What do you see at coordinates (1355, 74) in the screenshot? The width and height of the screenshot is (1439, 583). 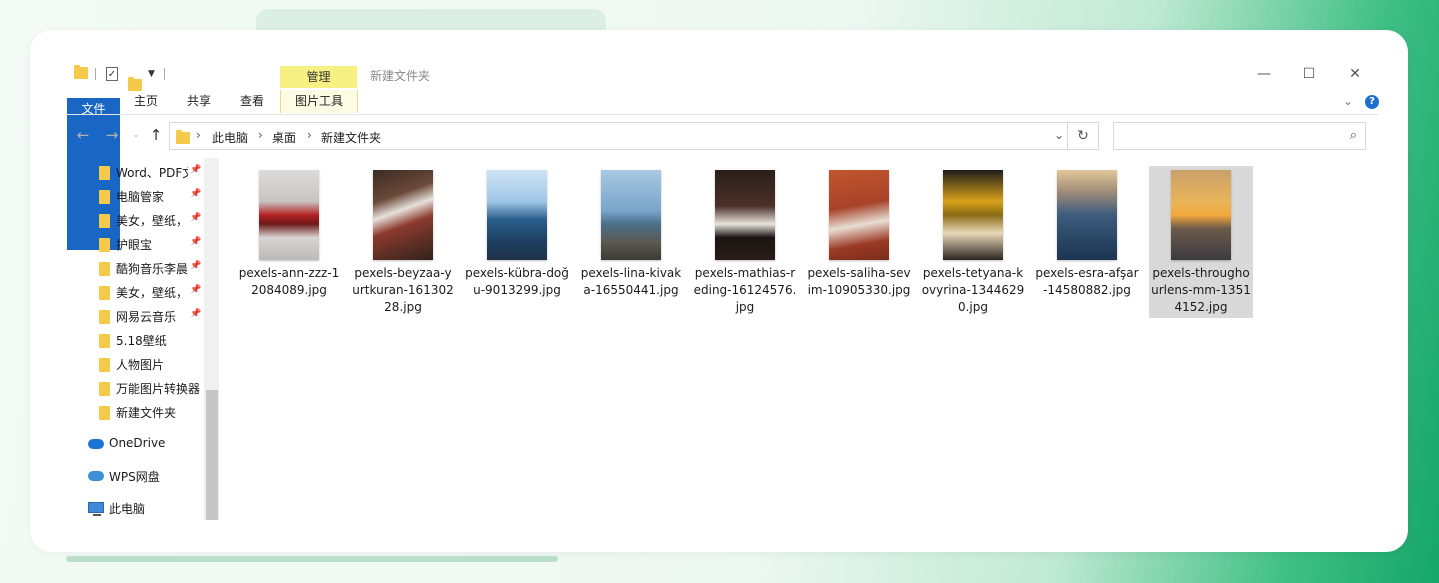 I see `close-button: ✕` at bounding box center [1355, 74].